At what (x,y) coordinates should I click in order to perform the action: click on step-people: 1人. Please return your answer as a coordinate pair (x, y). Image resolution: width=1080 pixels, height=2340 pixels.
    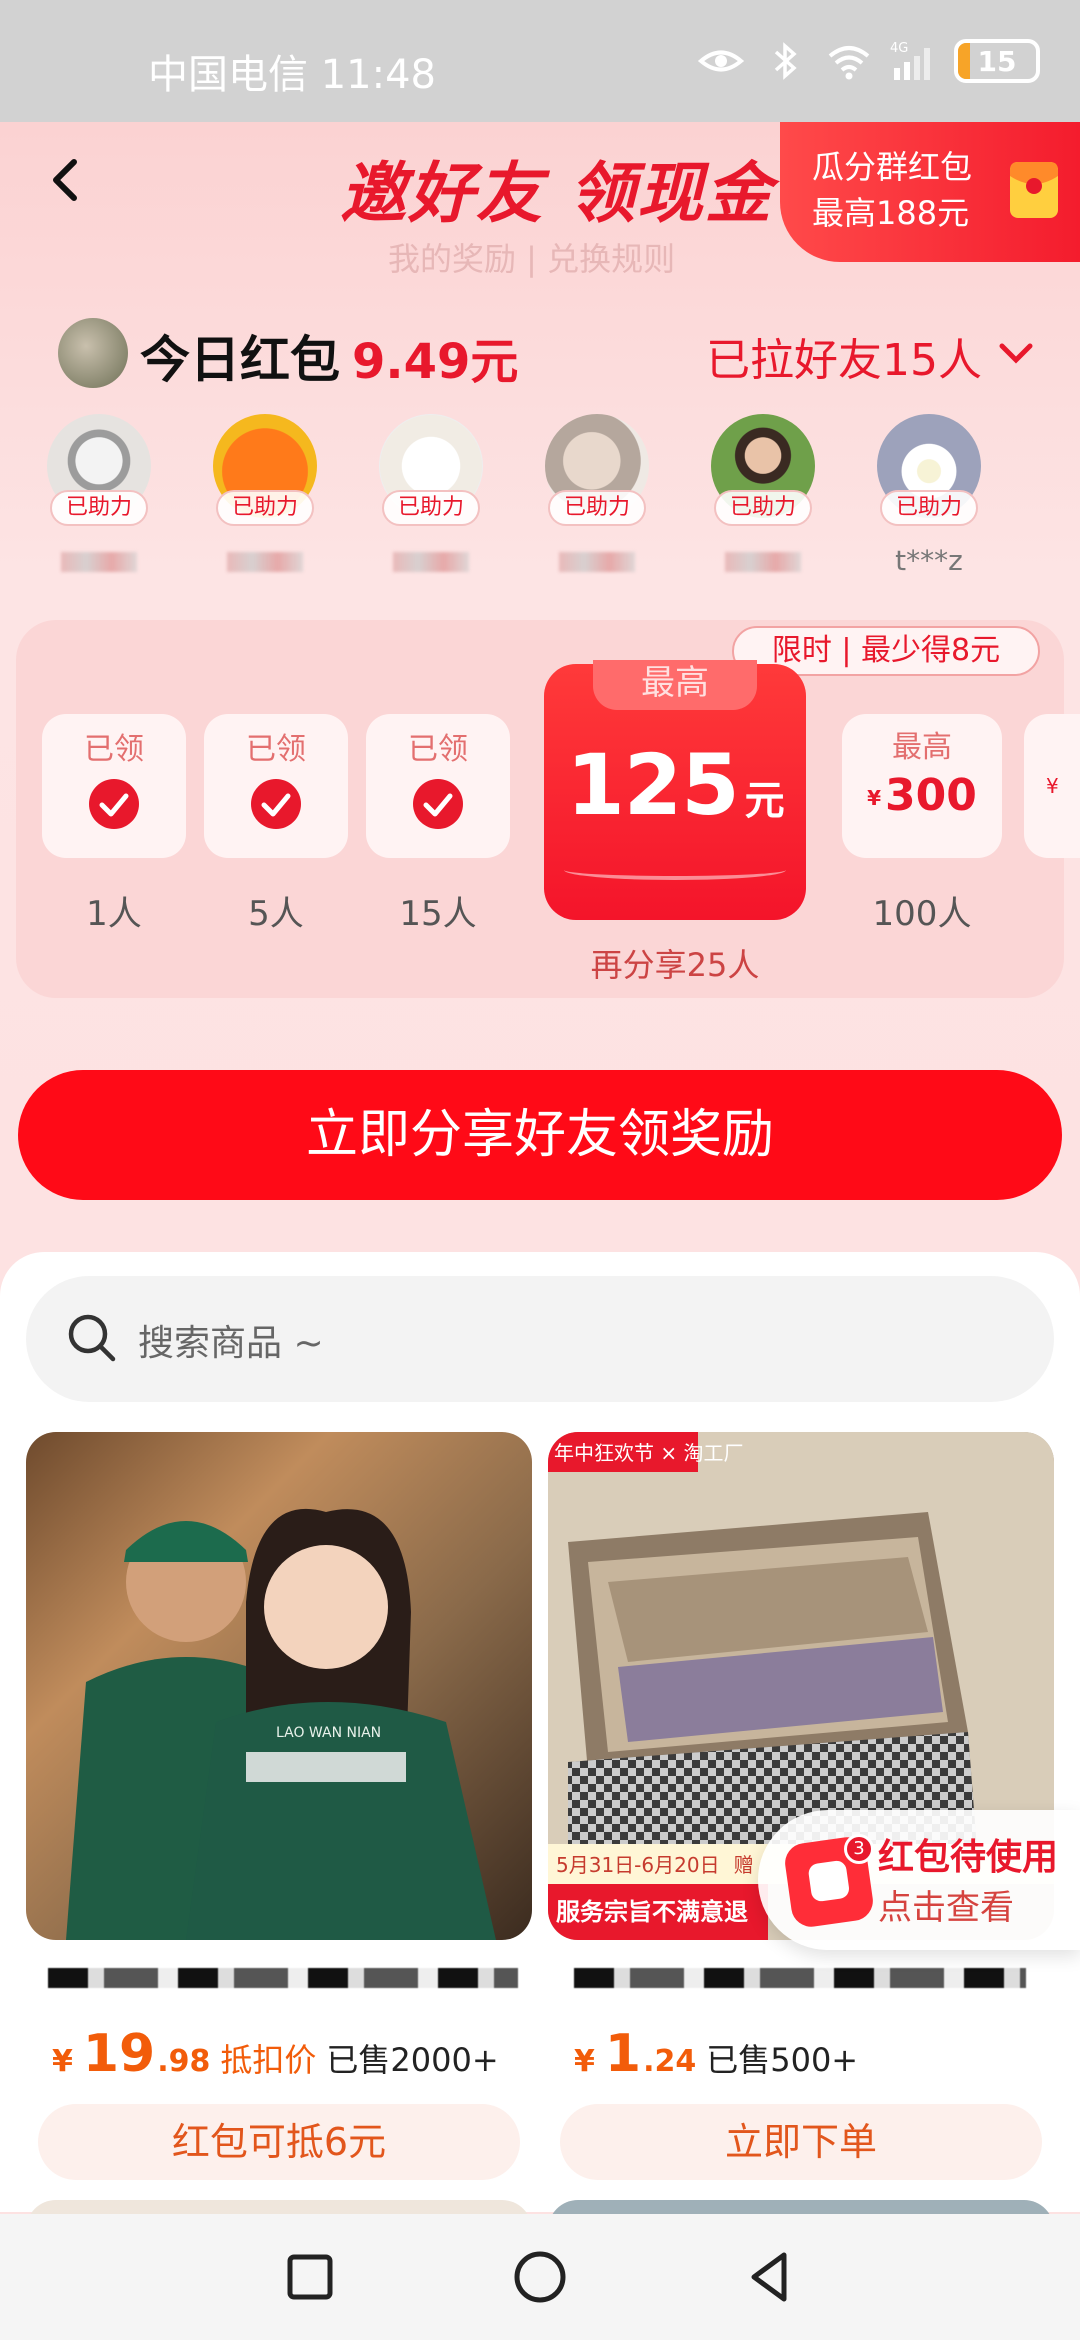
    Looking at the image, I should click on (114, 914).